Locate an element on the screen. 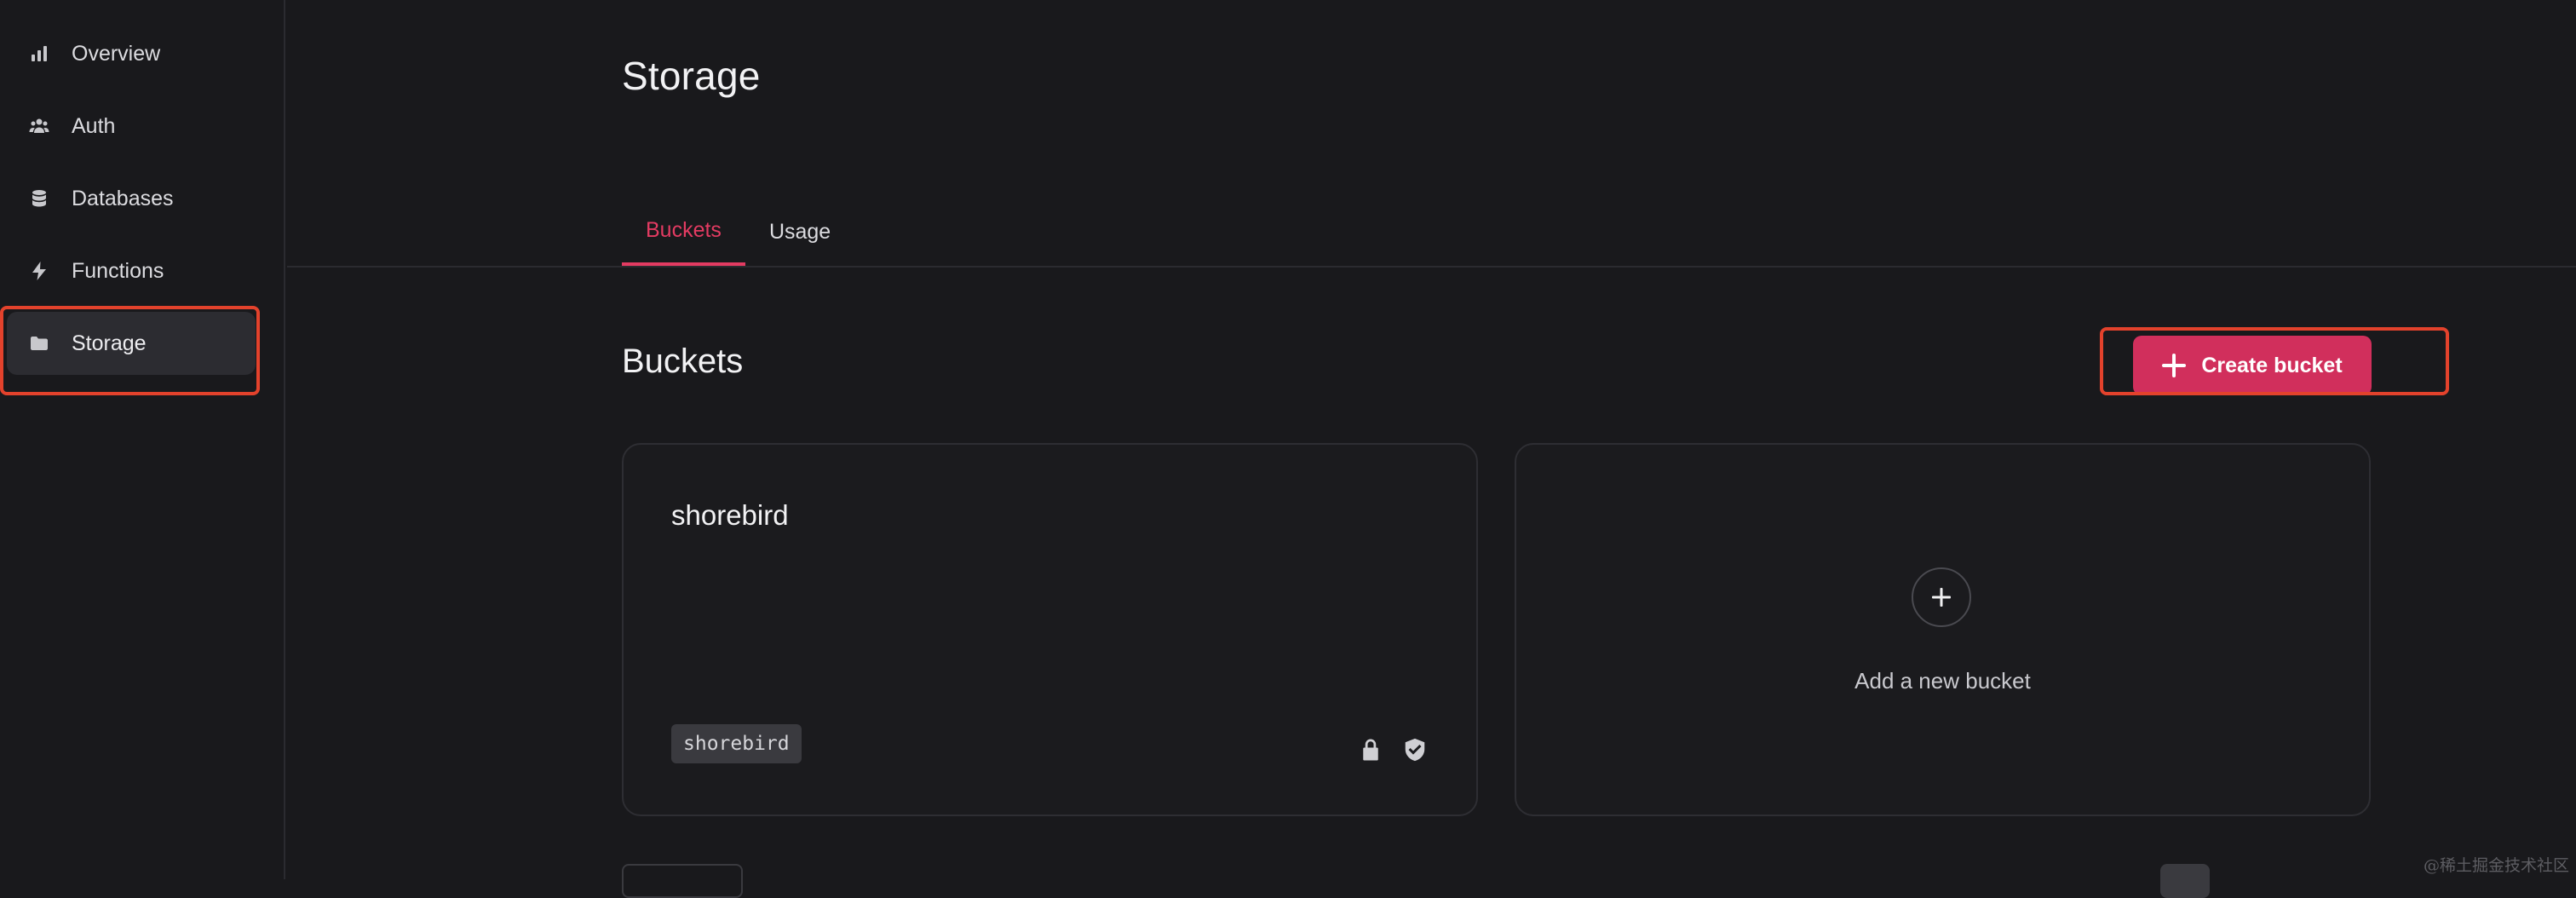 The image size is (2576, 898). add-bucket-label: Add a new bucket is located at coordinates (1943, 681).